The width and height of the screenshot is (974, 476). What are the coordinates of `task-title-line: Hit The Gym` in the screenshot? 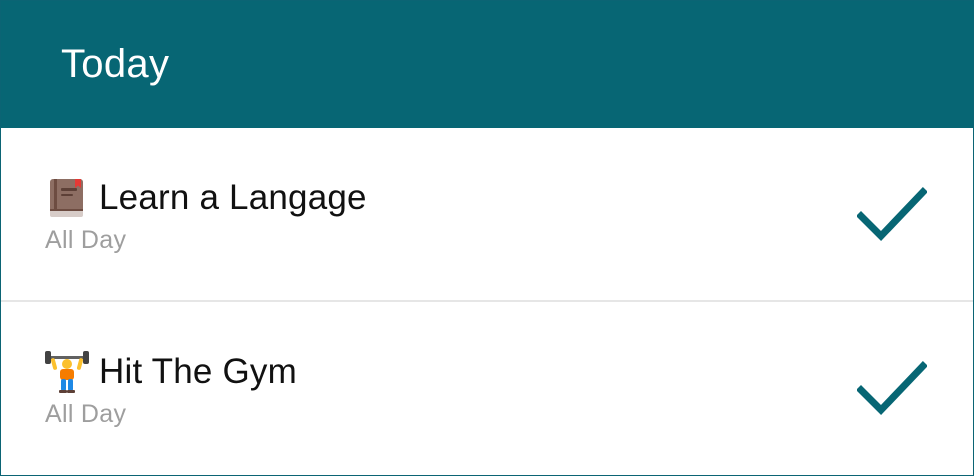 It's located at (171, 372).